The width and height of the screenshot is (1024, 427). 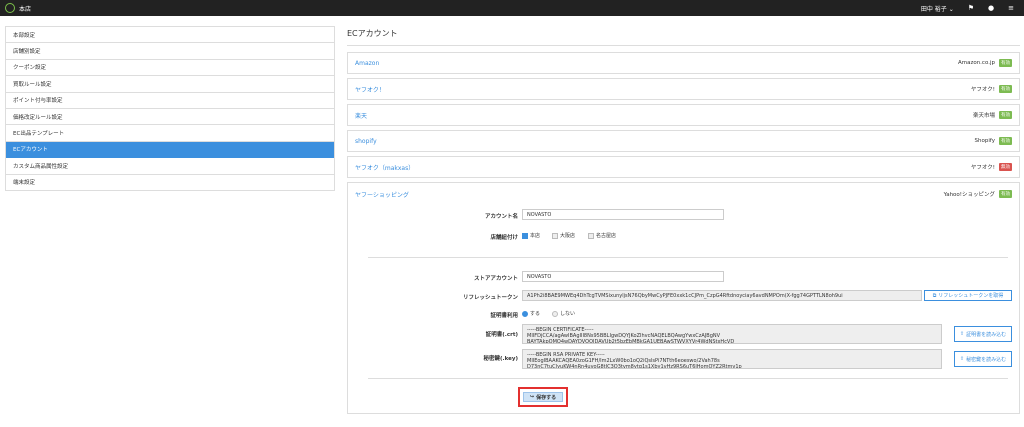 What do you see at coordinates (490, 298) in the screenshot?
I see `refresh-token-label: リフレッシュトークン` at bounding box center [490, 298].